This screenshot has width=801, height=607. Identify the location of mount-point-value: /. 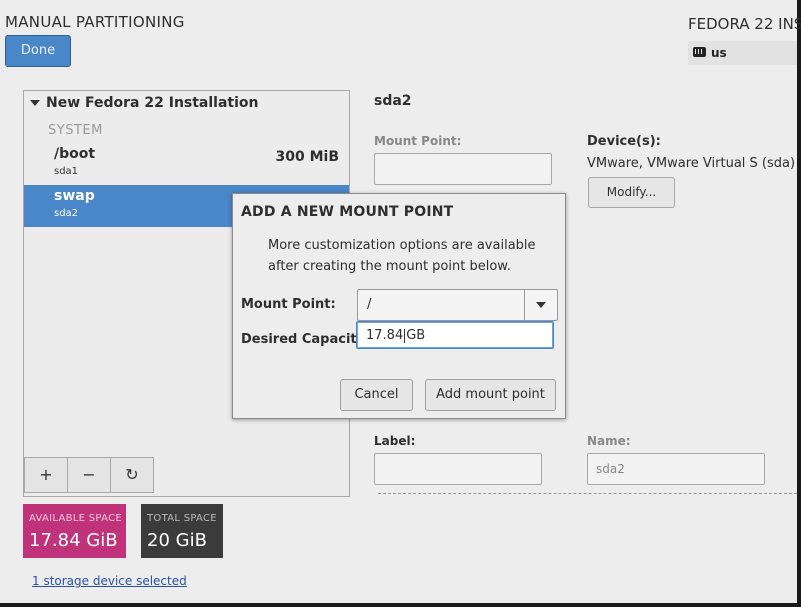
(369, 304).